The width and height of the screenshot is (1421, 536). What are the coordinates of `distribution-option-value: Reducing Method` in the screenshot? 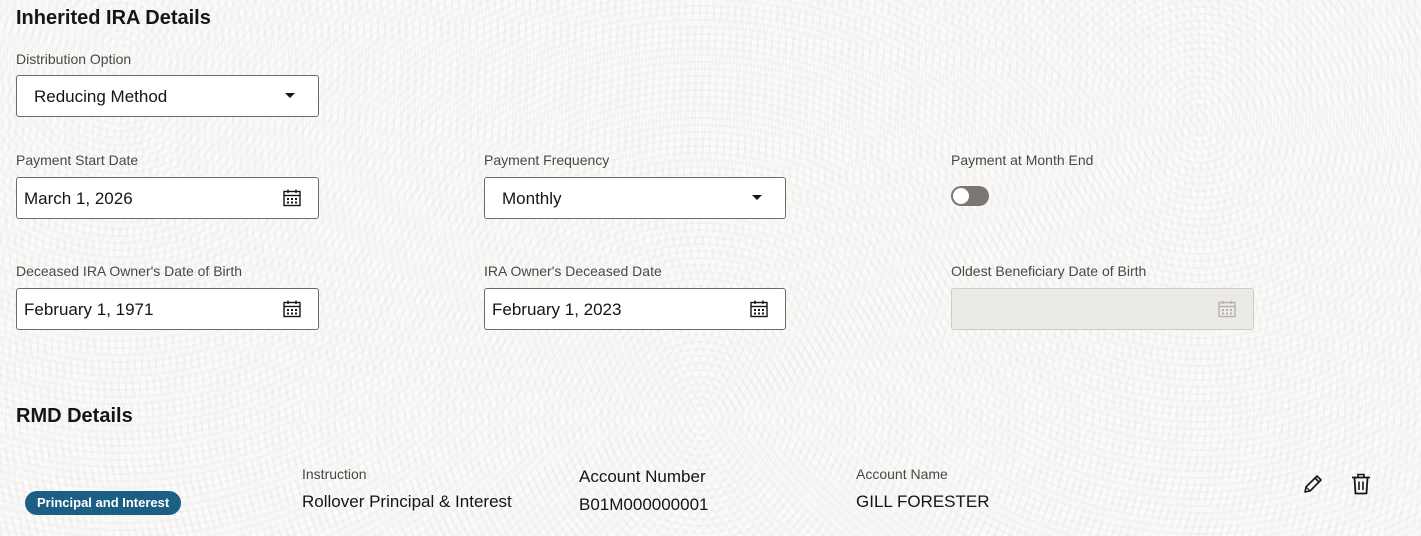 It's located at (101, 96).